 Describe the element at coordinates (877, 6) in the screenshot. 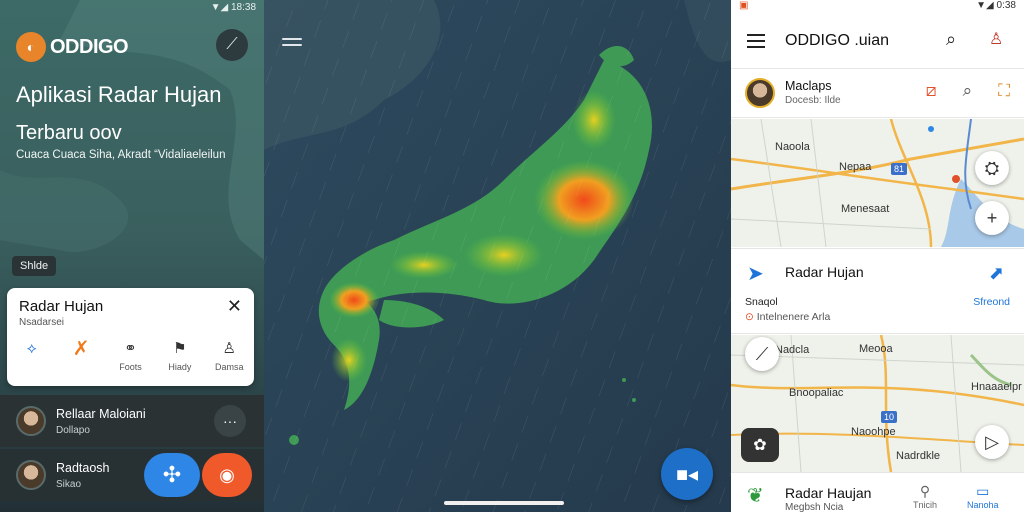

I see `status-bar: ▣ ▼◢ 0:38` at that location.